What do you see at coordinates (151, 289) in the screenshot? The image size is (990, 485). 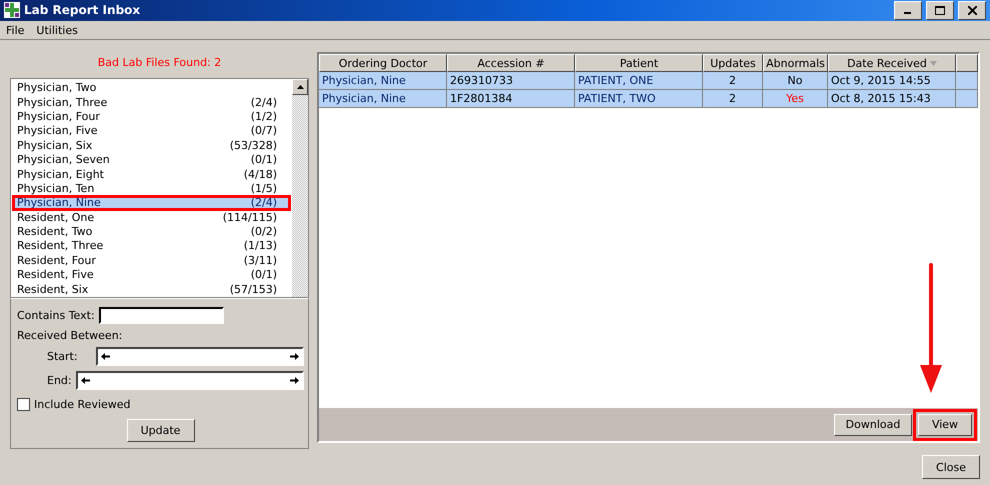 I see `doctor-item: Resident, Six (57/153)` at bounding box center [151, 289].